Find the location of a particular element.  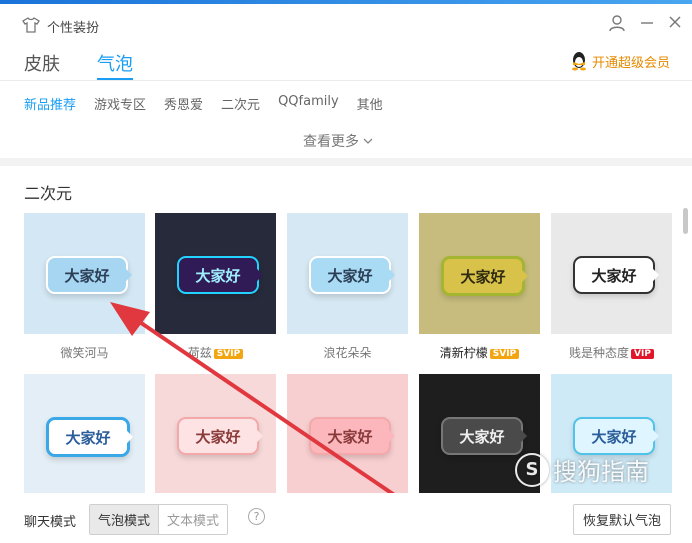

bubble-card: 大家好荷兹 SVIP is located at coordinates (215, 287).